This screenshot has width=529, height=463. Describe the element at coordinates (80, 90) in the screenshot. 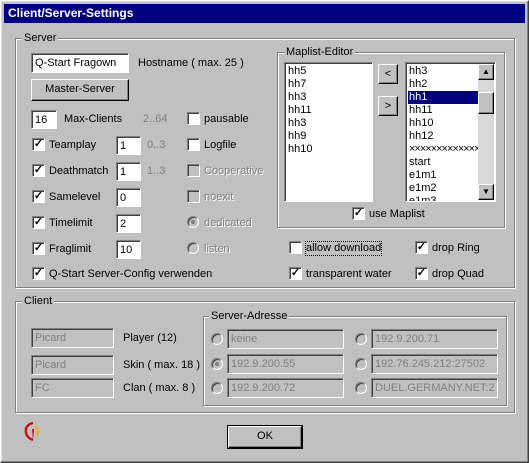

I see `master-server-button: Master-Server` at that location.